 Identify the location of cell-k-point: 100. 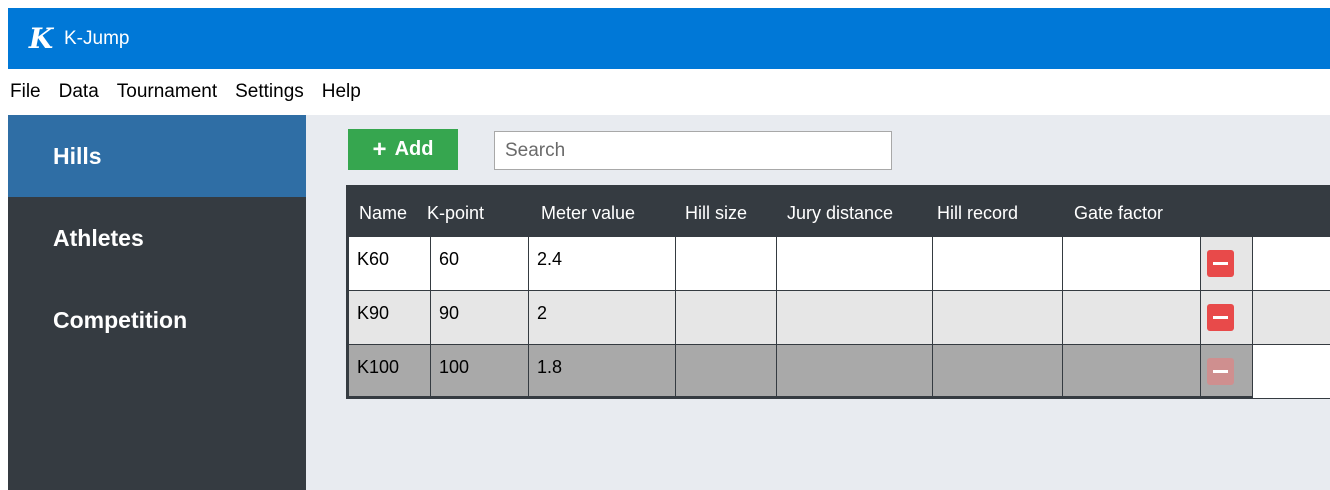
(480, 371).